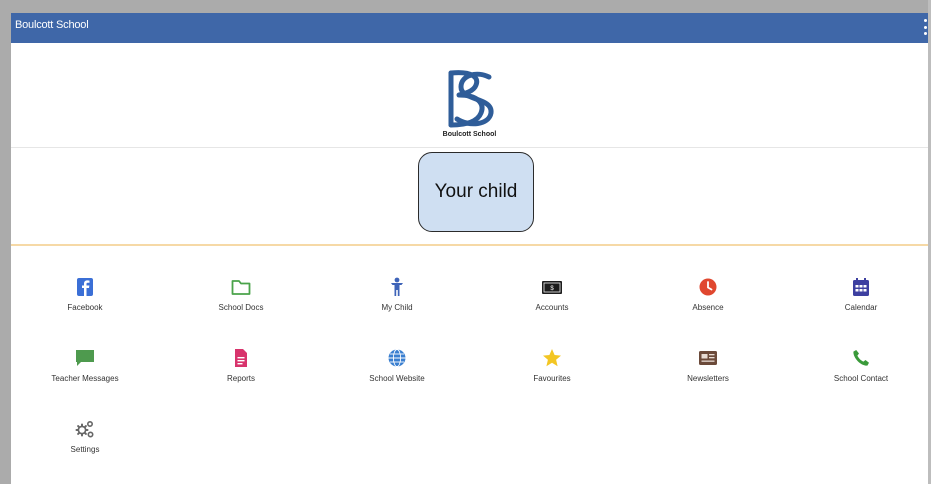  I want to click on tile-settings: Settings, so click(85, 441).